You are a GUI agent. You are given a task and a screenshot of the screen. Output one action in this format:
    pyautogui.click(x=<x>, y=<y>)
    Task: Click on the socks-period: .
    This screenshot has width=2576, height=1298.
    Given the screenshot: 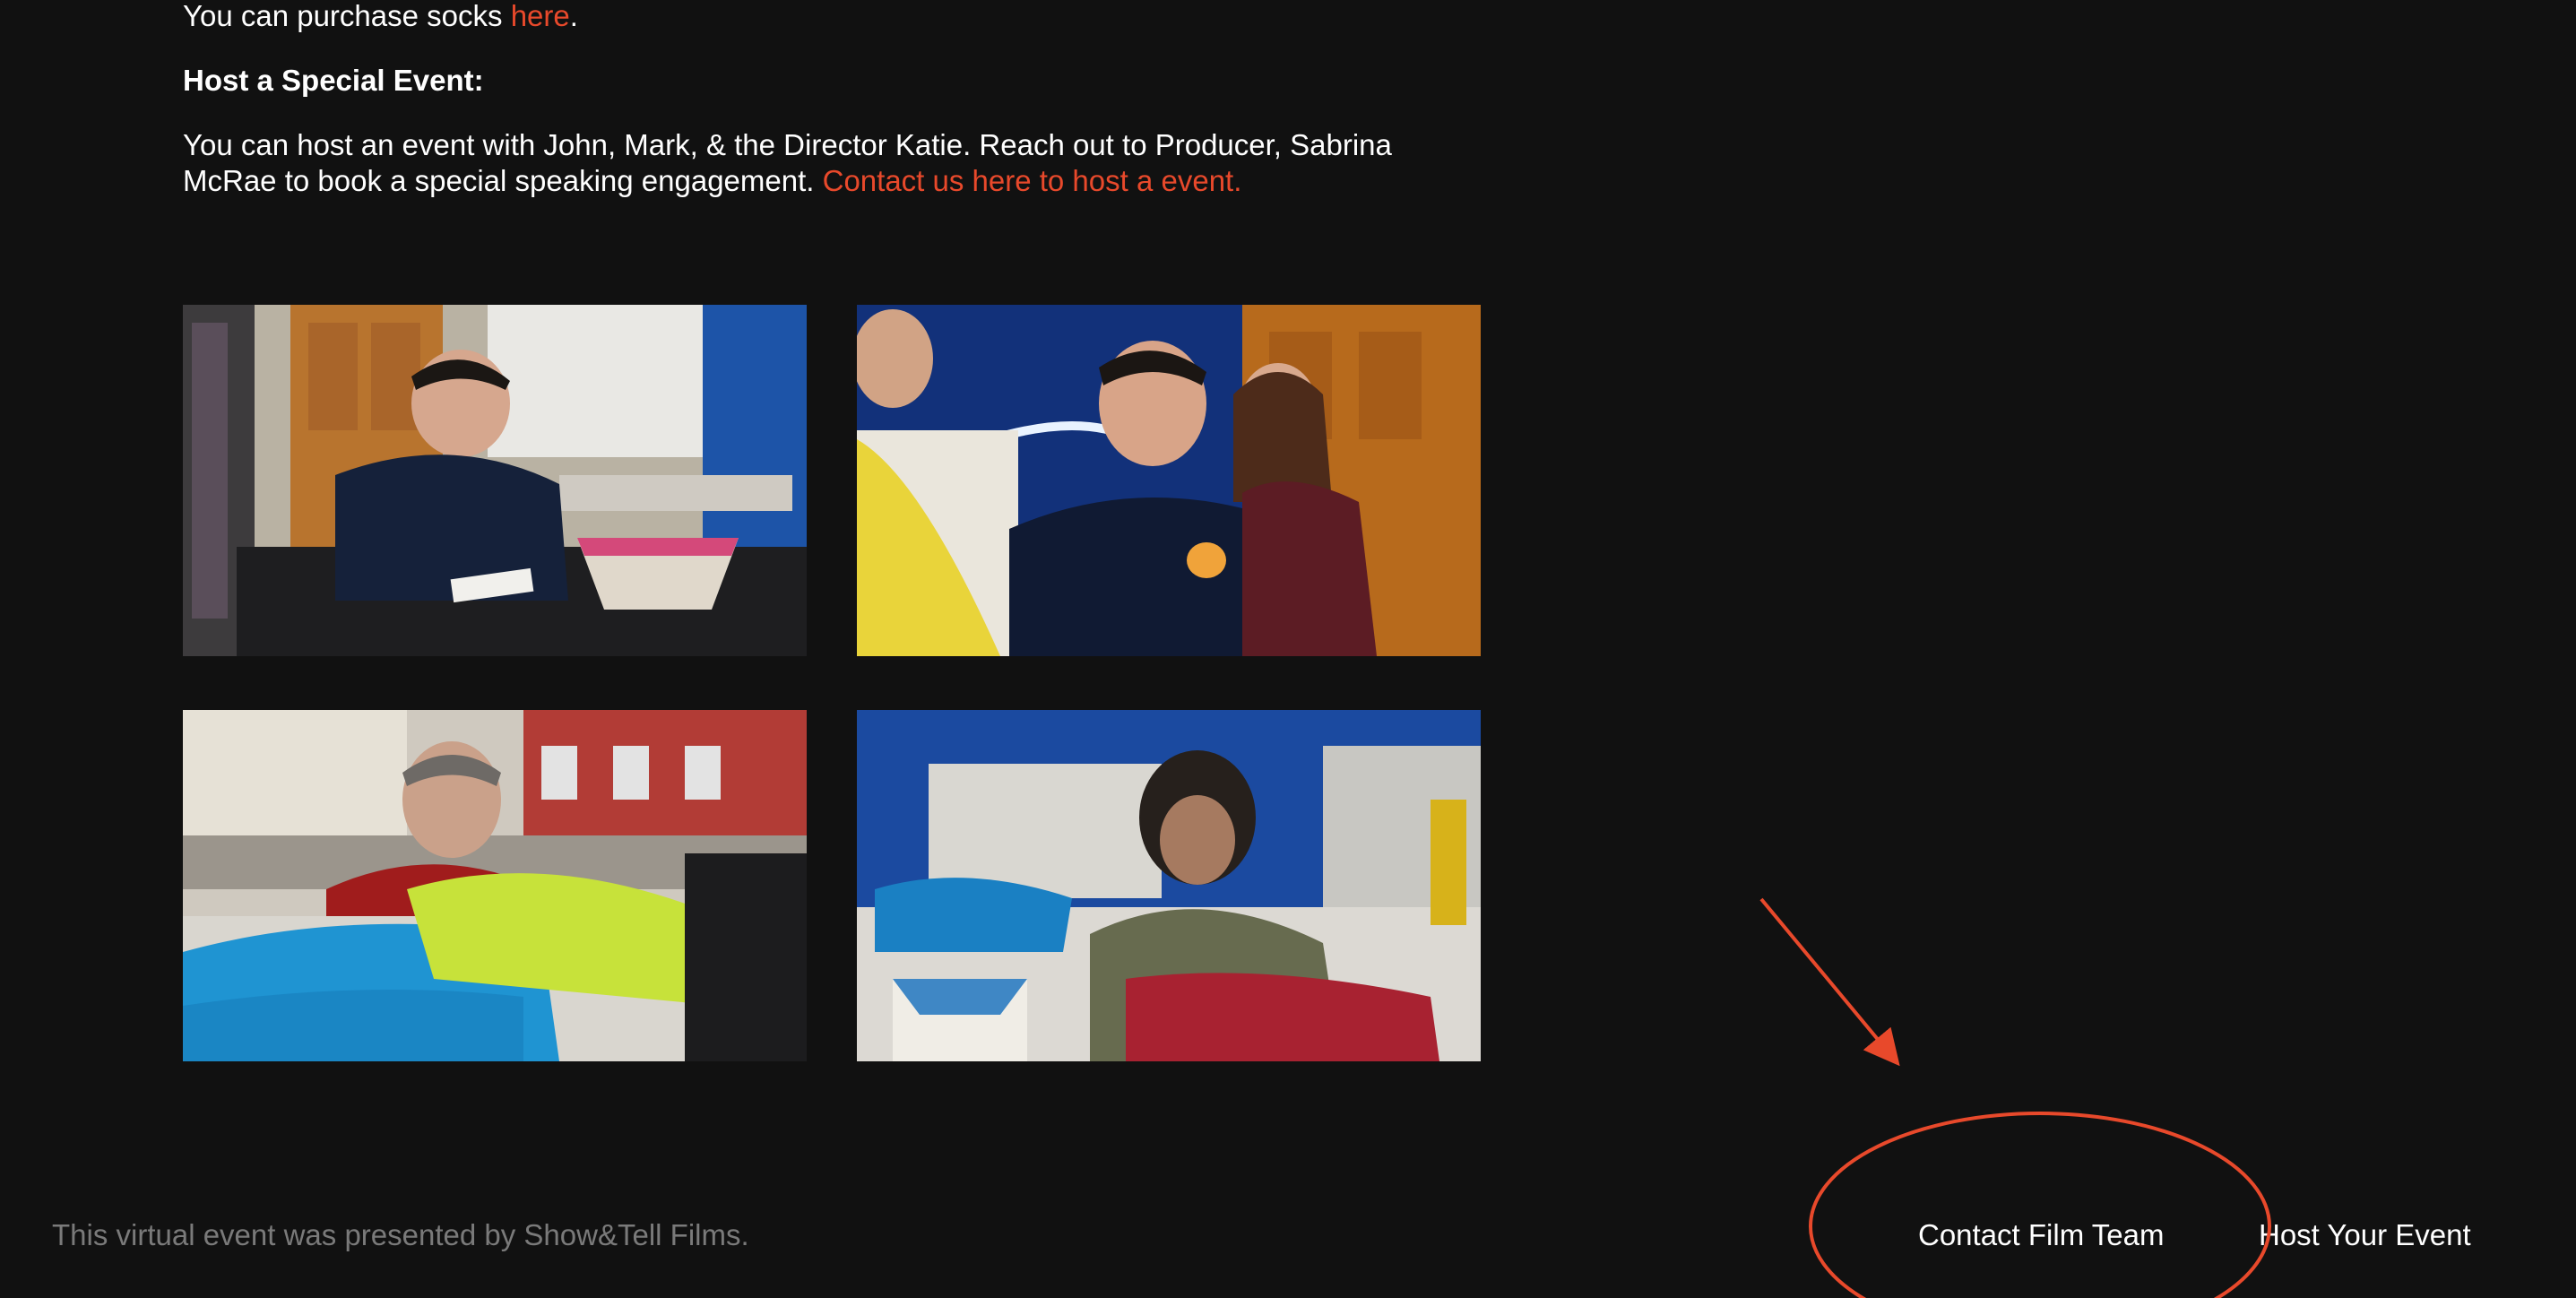 What is the action you would take?
    pyautogui.click(x=573, y=16)
    